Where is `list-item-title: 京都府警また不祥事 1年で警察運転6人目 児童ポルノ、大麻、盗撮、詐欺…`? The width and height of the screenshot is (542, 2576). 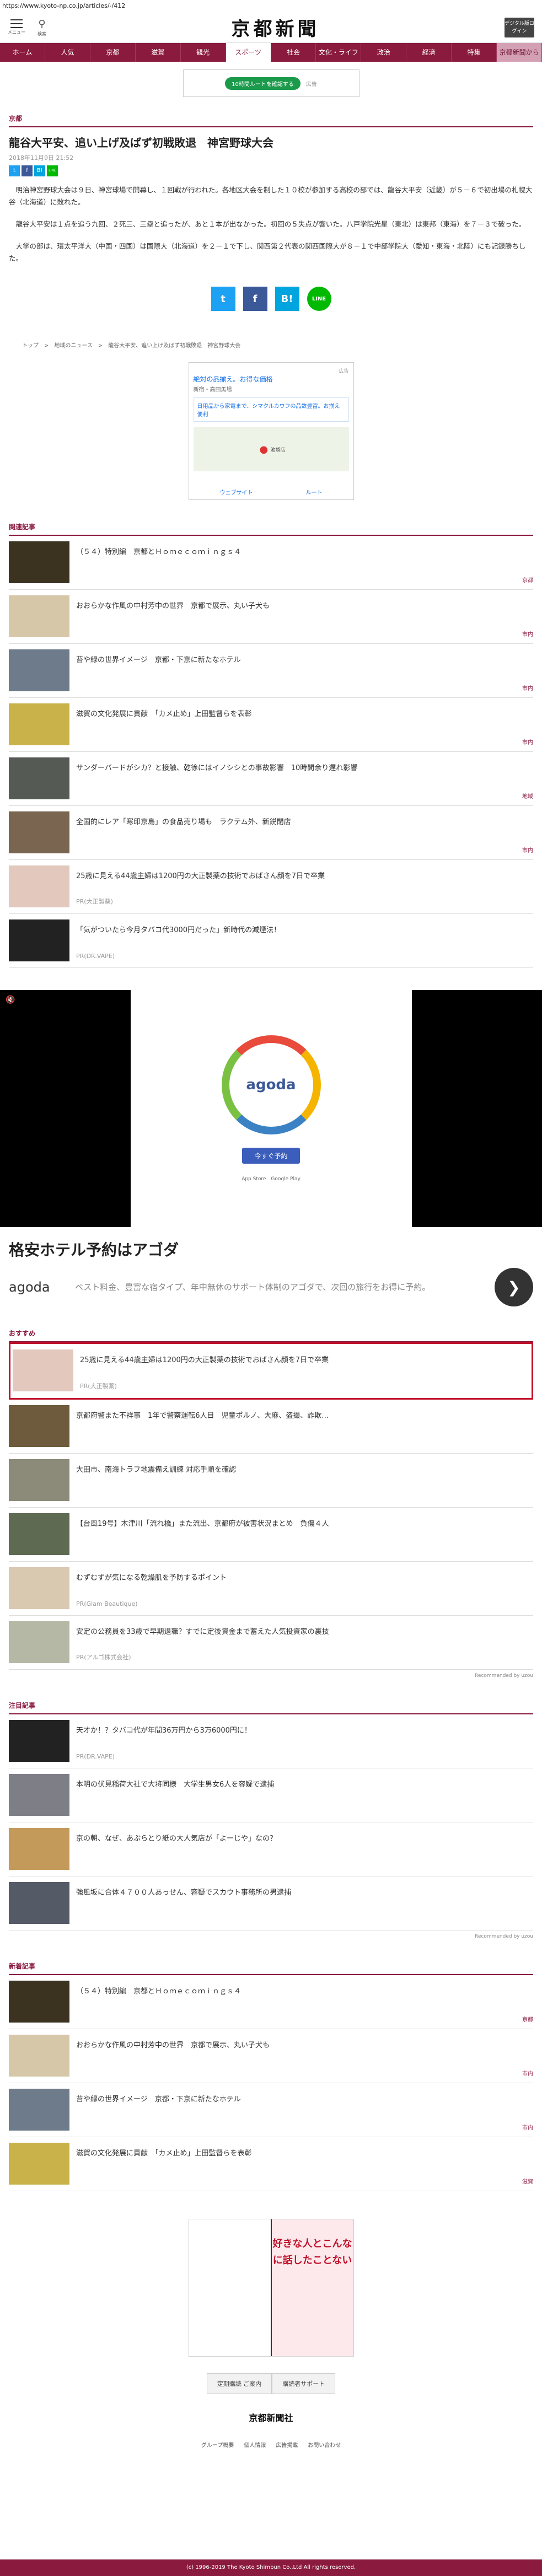 list-item-title: 京都府警また不祥事 1年で警察運転6人目 児童ポルノ、大麻、盗撮、詐欺… is located at coordinates (202, 1426).